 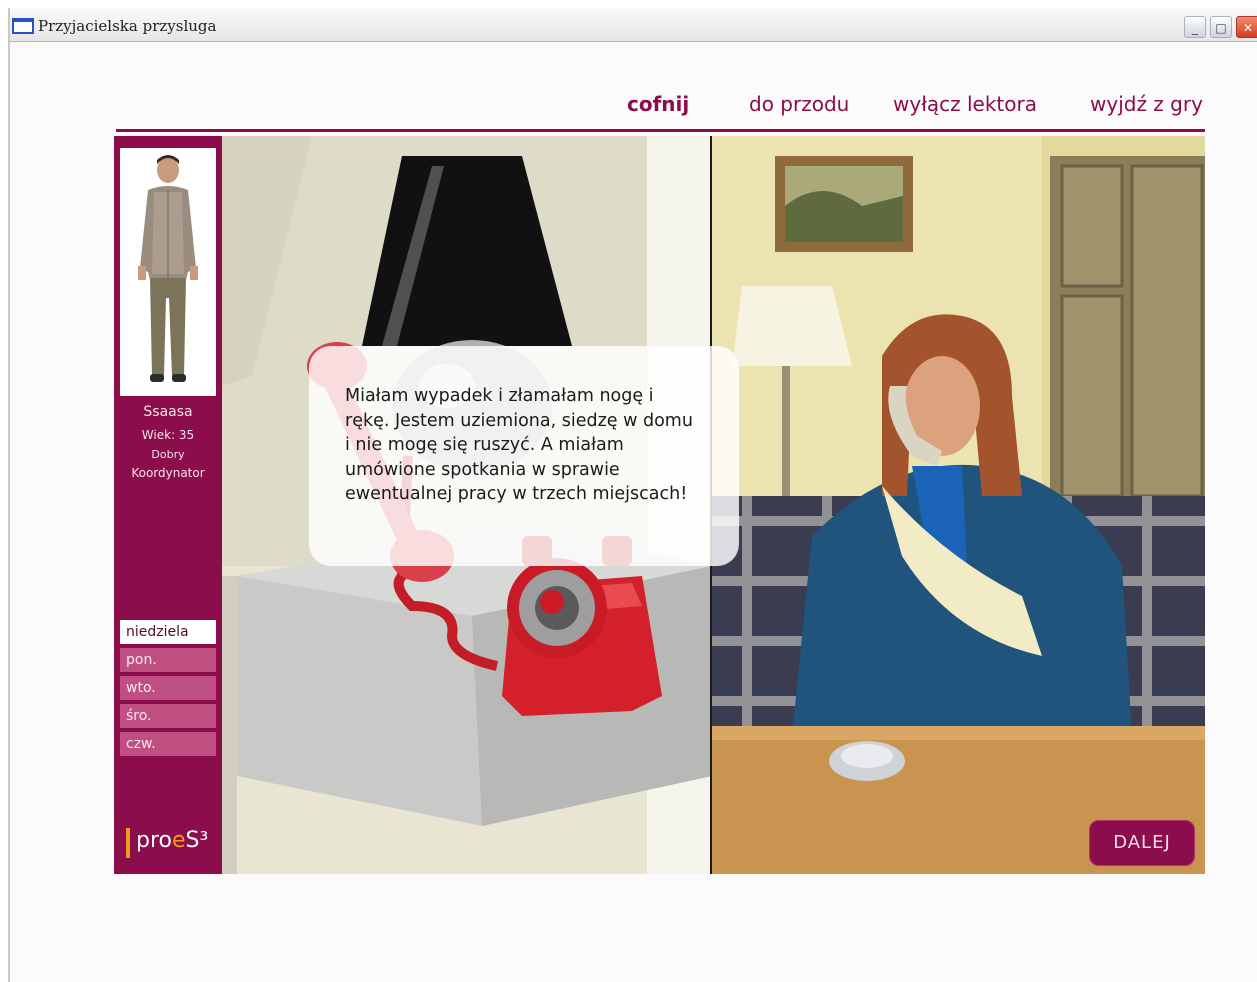 I want to click on avatar, so click(x=168, y=272).